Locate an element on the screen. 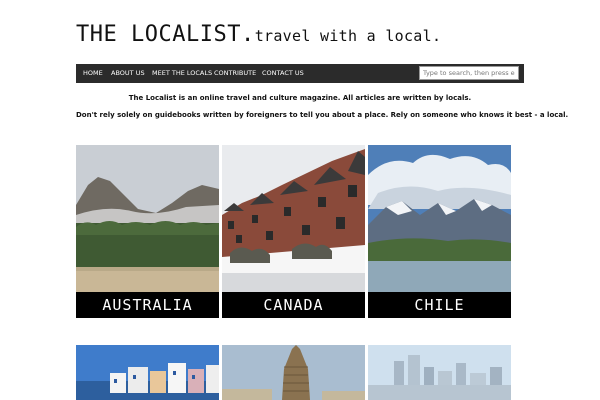  chile-photo is located at coordinates (439, 218).